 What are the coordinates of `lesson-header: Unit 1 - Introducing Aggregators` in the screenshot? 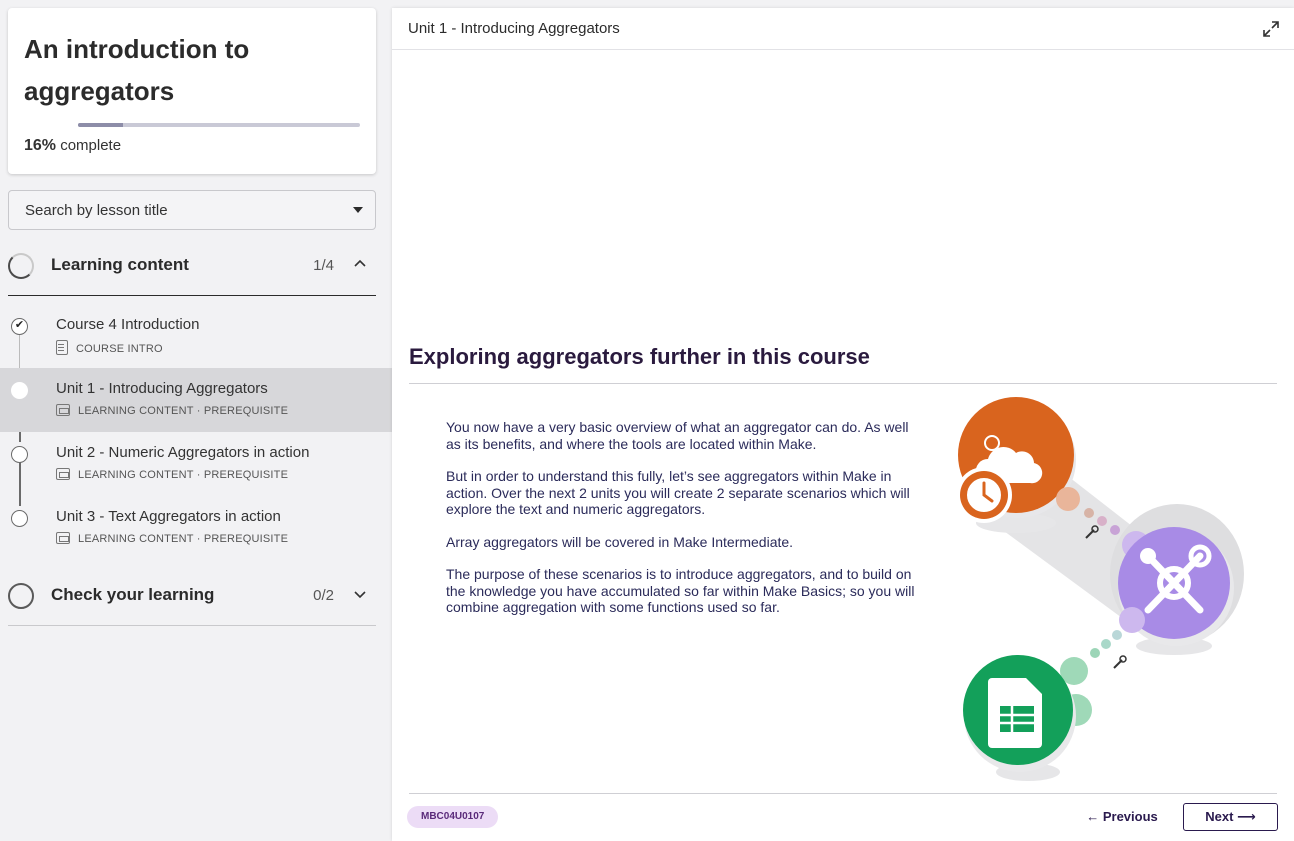 It's located at (843, 29).